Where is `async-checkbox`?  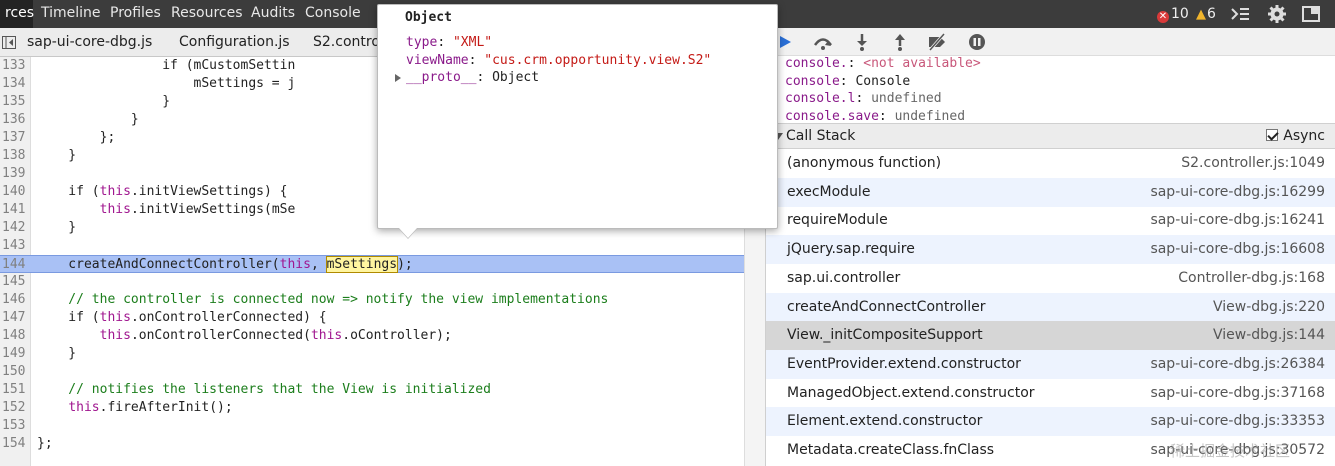
async-checkbox is located at coordinates (1272, 135).